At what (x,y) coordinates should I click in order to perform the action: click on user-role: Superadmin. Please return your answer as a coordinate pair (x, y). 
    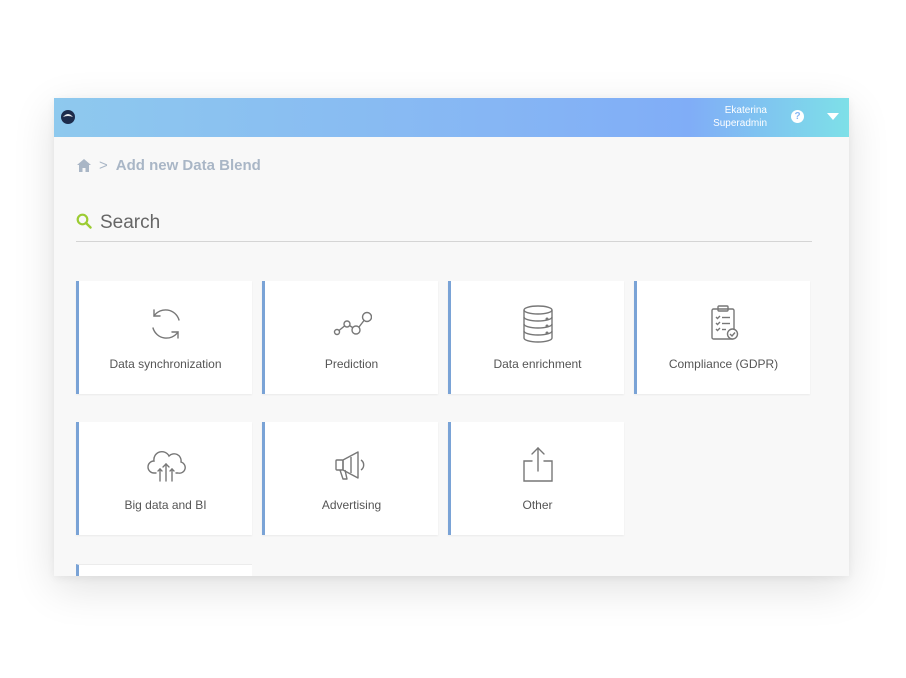
    Looking at the image, I should click on (740, 123).